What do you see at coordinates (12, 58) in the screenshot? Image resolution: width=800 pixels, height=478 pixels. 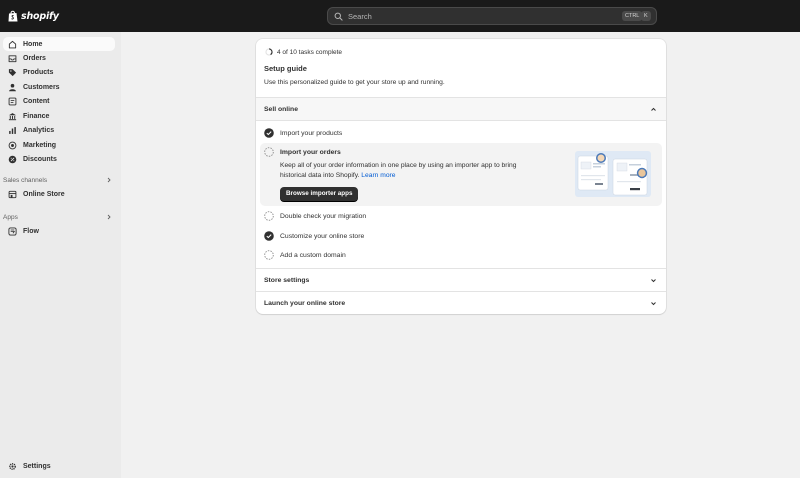 I see `orders-icon` at bounding box center [12, 58].